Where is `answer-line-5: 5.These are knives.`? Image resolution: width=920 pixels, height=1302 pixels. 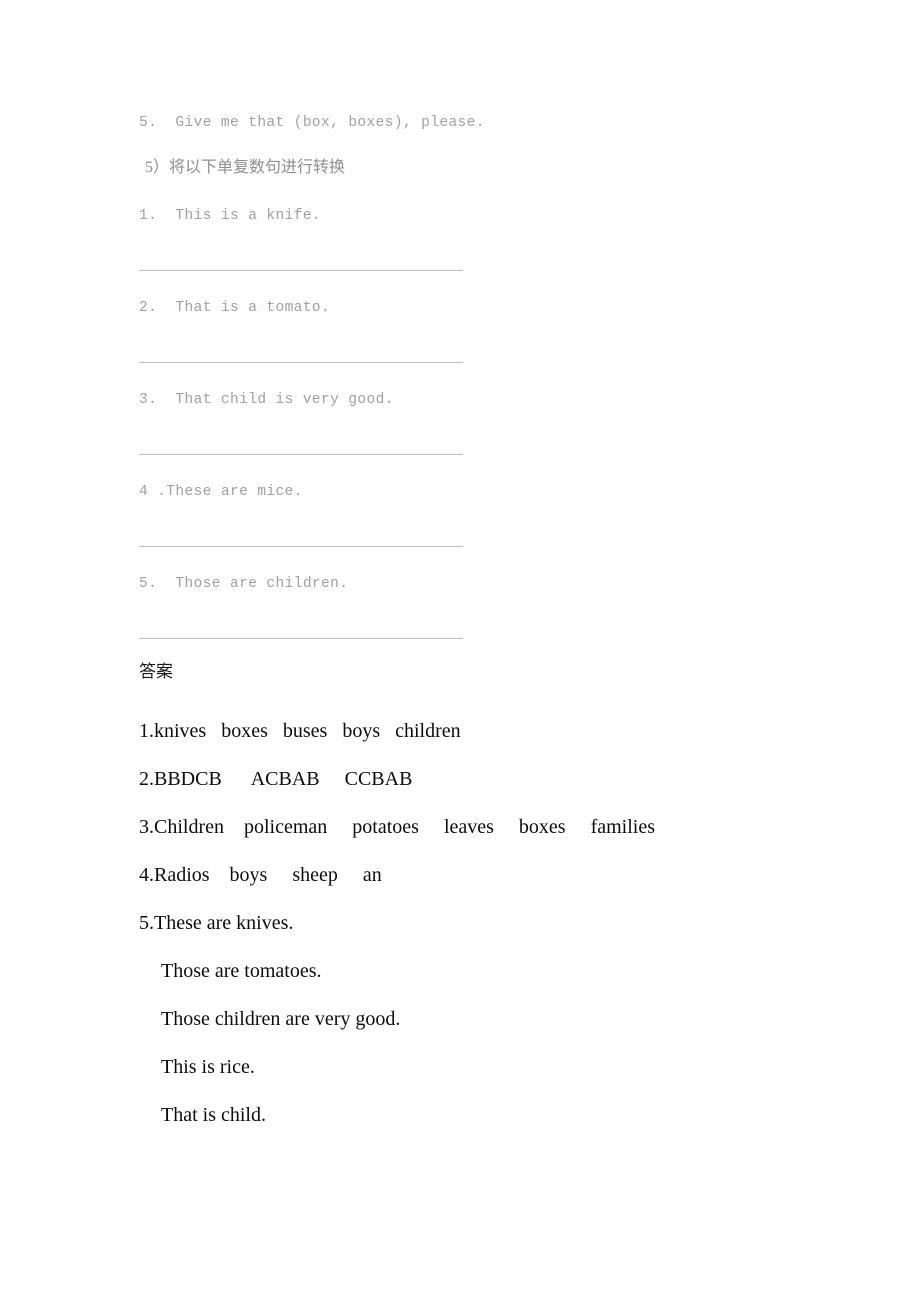
answer-line-5: 5.These are knives. is located at coordinates (216, 923).